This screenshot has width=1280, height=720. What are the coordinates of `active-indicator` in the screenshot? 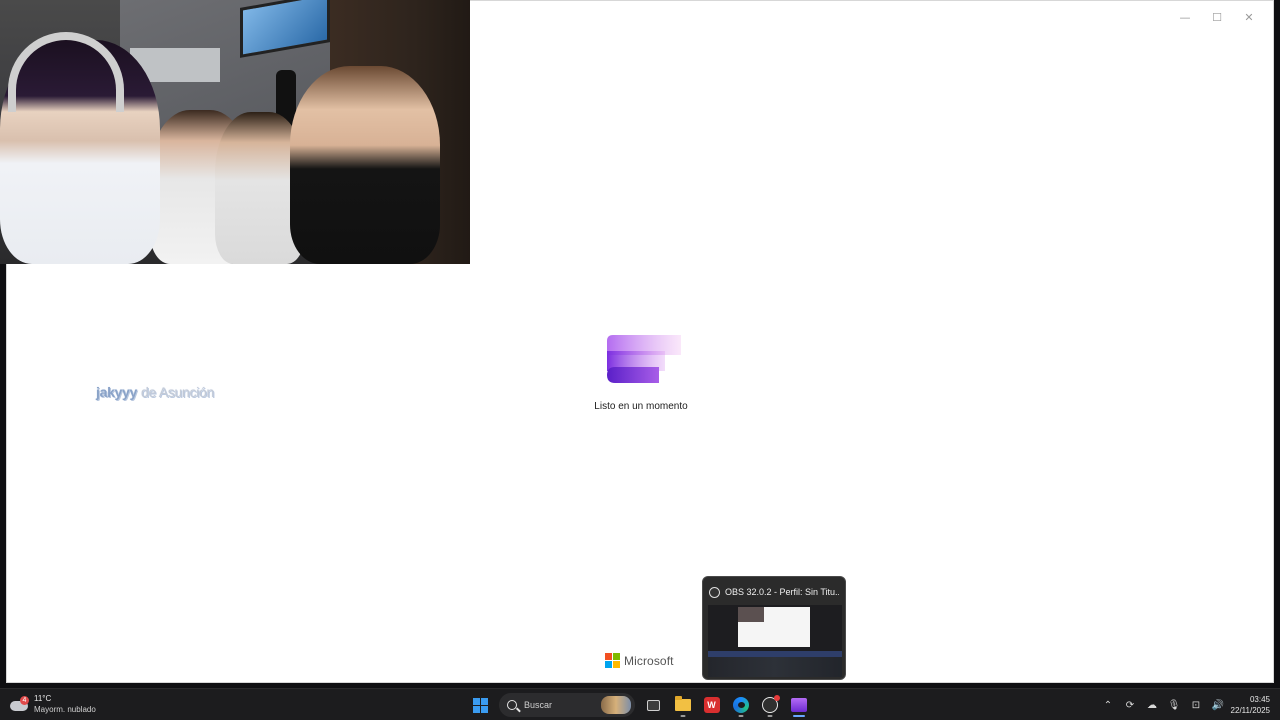 It's located at (798, 716).